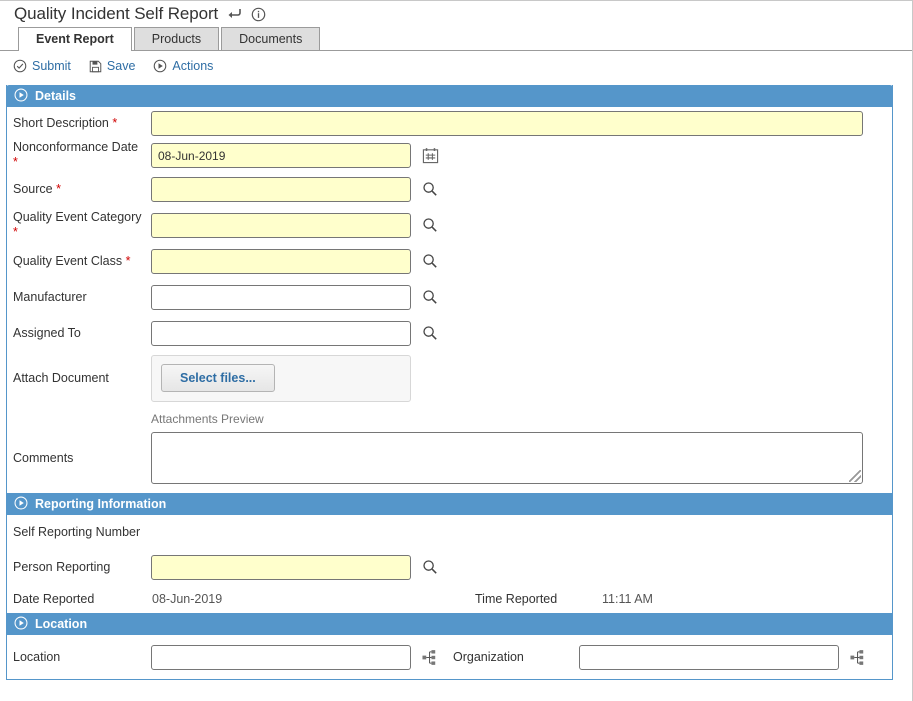  I want to click on label-source: Source *, so click(37, 188).